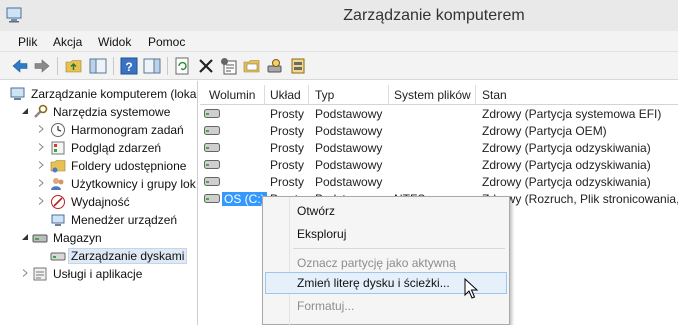 This screenshot has height=325, width=678. What do you see at coordinates (98, 66) in the screenshot?
I see `show-tree-icon` at bounding box center [98, 66].